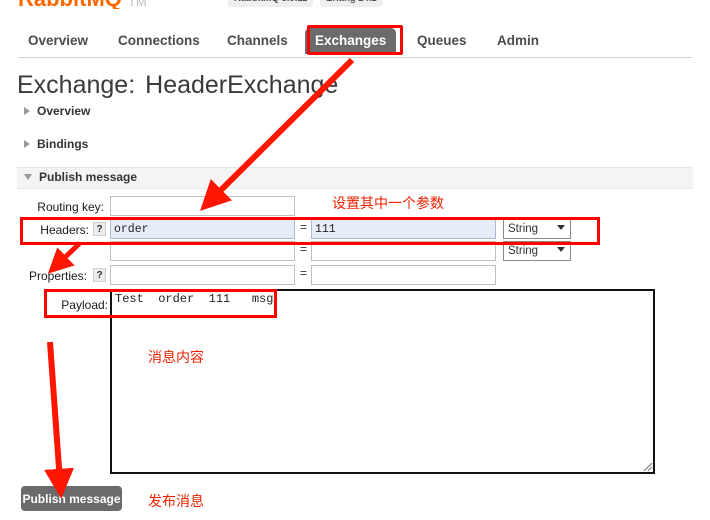  What do you see at coordinates (351, 3) in the screenshot?
I see `erlang-version-badge: Erlang 24.2` at bounding box center [351, 3].